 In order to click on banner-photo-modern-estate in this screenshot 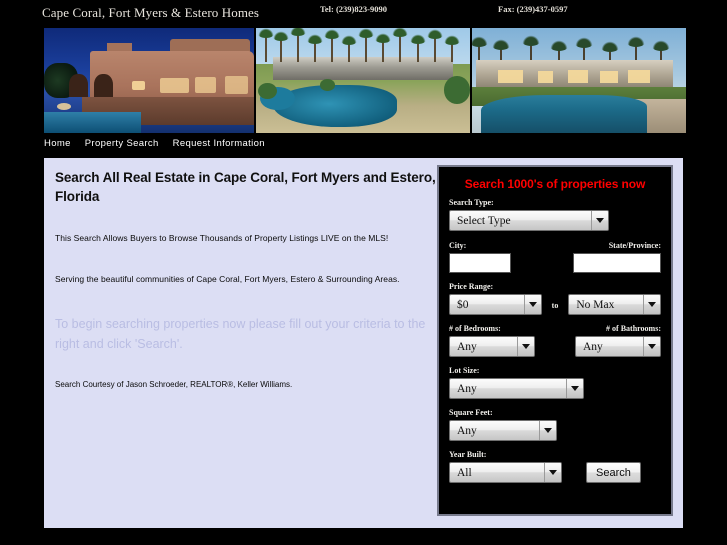, I will do `click(579, 80)`.